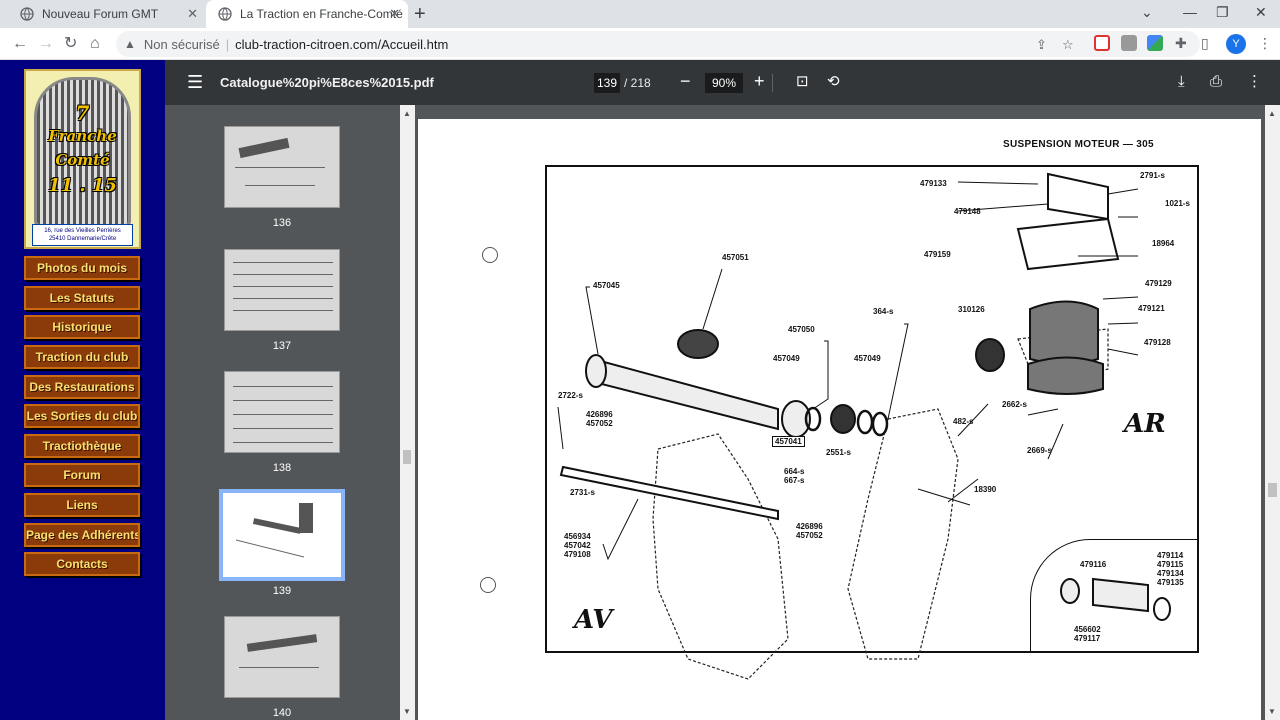  Describe the element at coordinates (1129, 43) in the screenshot. I see `extension-pdf-icon` at that location.